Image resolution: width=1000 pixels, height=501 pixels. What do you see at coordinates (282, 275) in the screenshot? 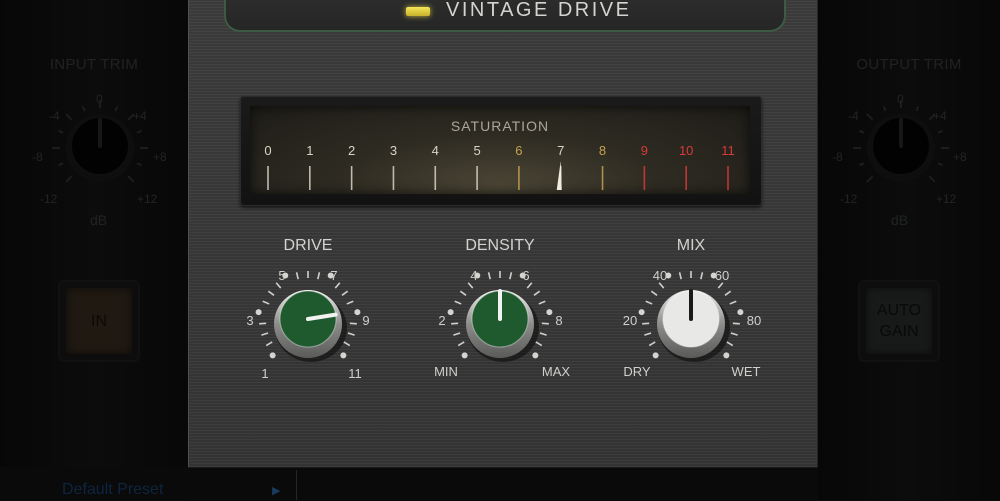
I see `drive-label-5: 5` at bounding box center [282, 275].